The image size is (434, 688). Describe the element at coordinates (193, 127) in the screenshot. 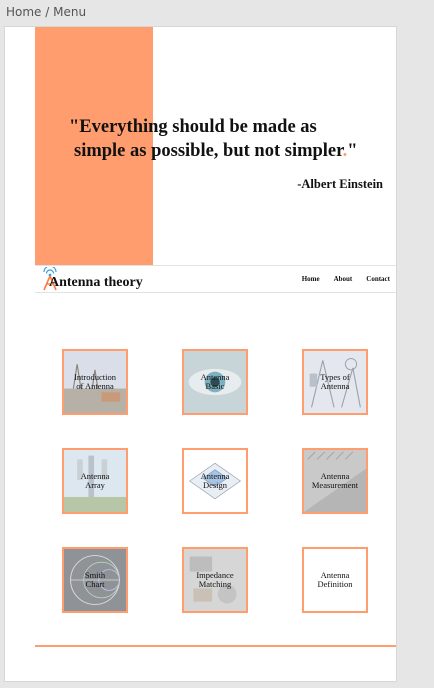

I see `quote-line-1: "Everything should be made as` at that location.